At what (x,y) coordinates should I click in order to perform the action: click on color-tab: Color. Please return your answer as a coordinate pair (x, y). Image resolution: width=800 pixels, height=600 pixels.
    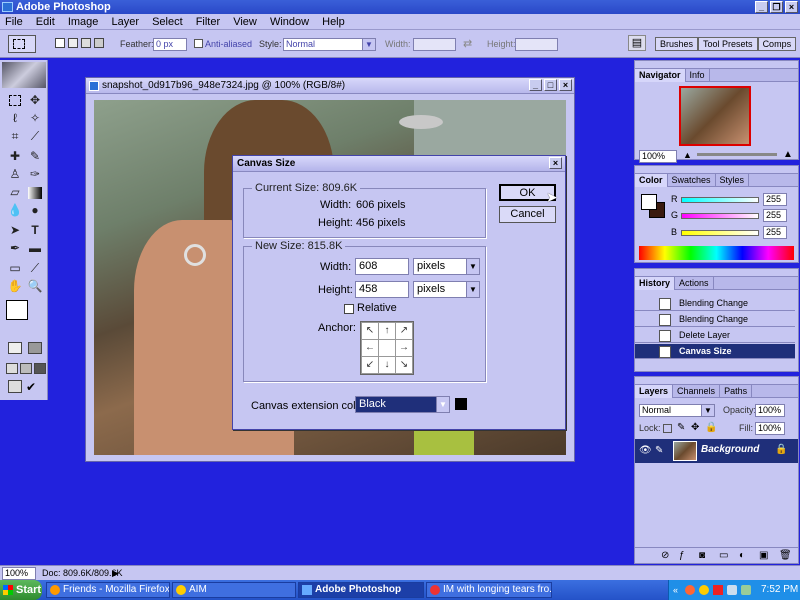
    Looking at the image, I should click on (651, 180).